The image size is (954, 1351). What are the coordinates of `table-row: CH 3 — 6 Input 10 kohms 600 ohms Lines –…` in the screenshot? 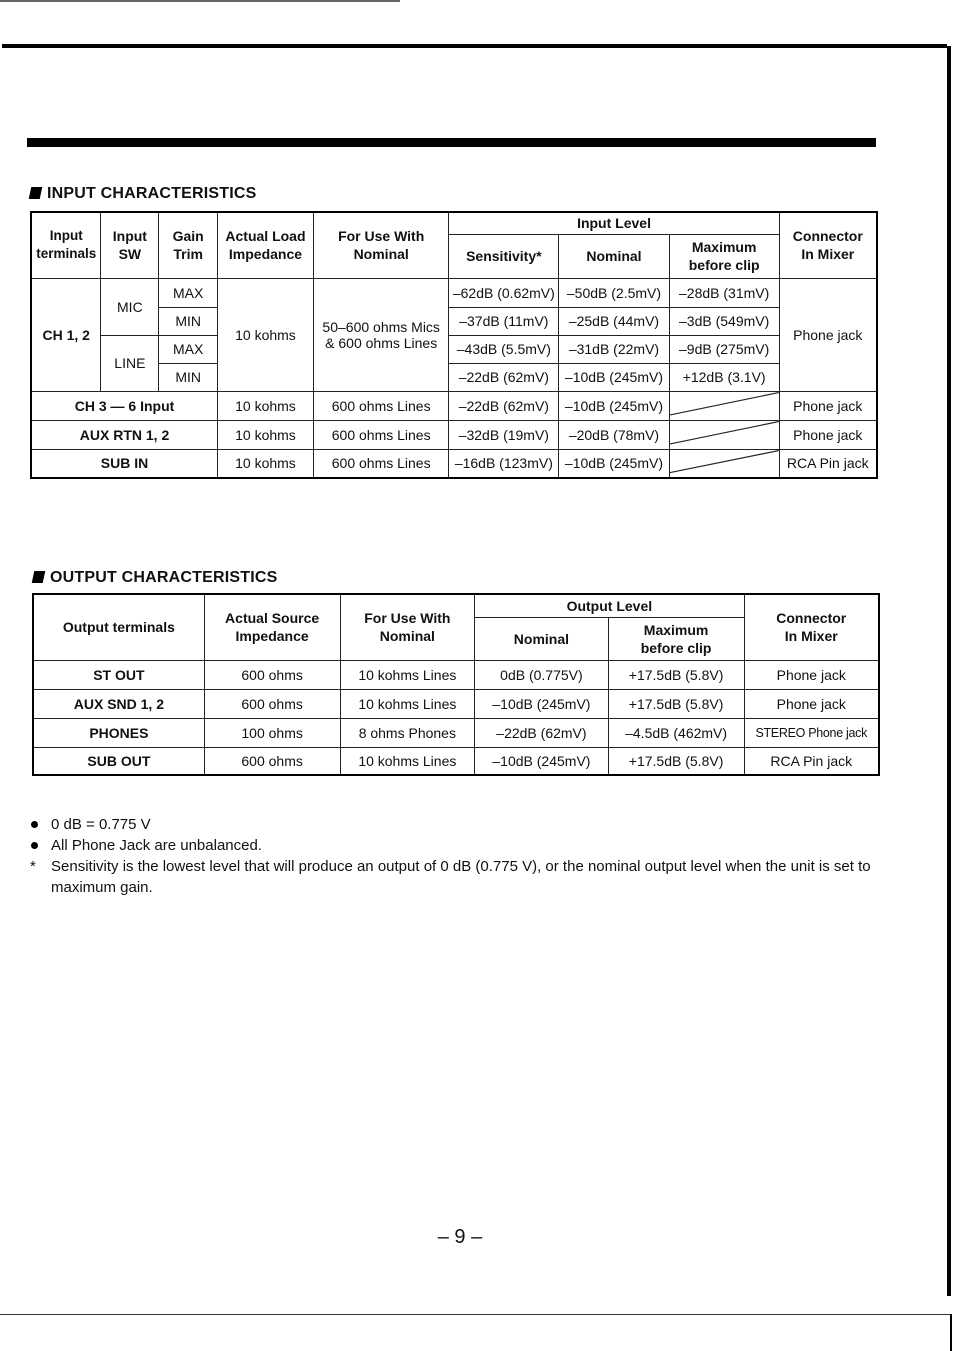 It's located at (454, 405).